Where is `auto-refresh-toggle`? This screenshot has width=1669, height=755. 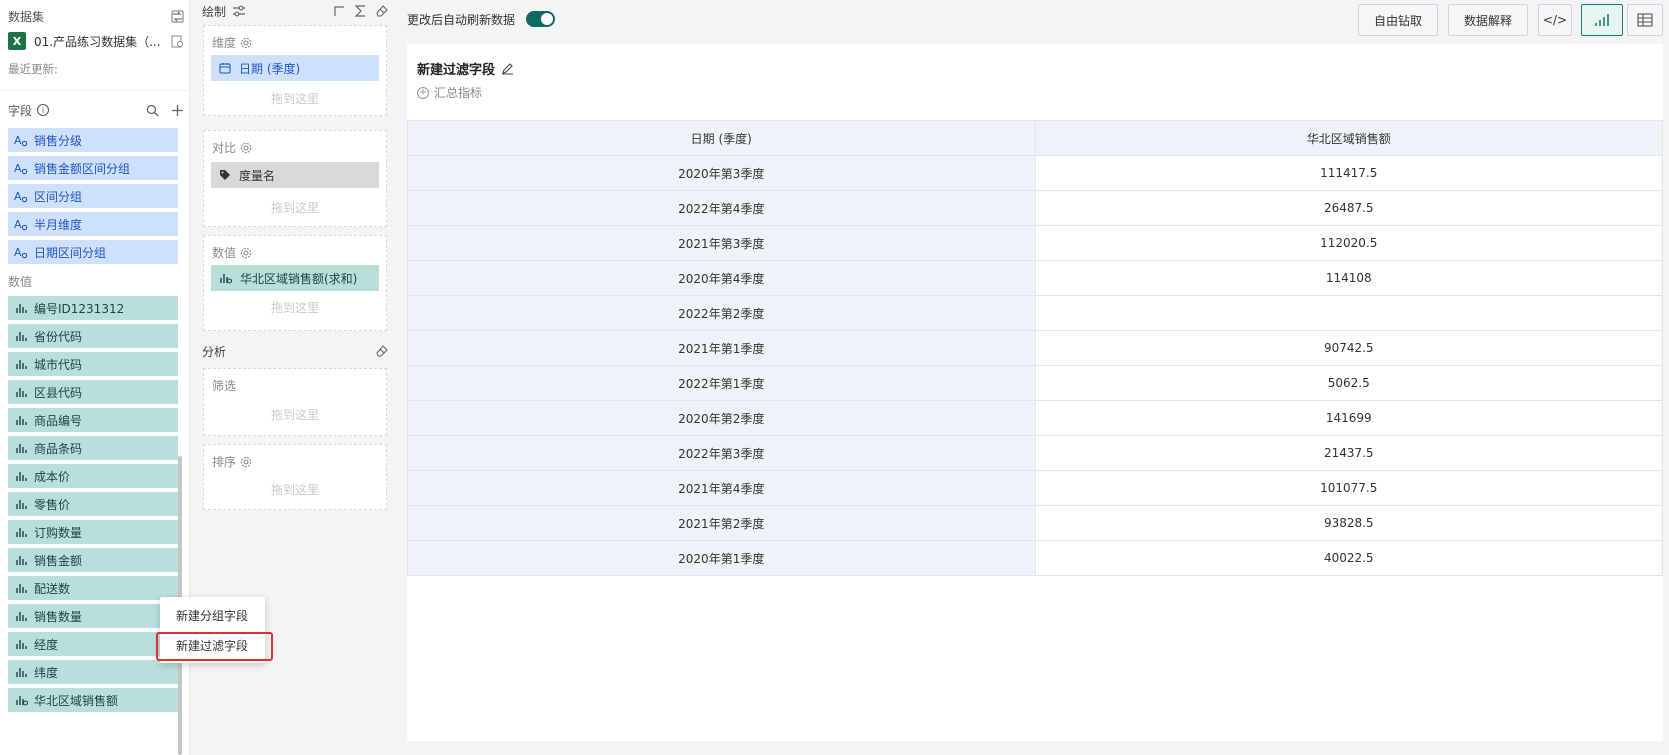 auto-refresh-toggle is located at coordinates (540, 19).